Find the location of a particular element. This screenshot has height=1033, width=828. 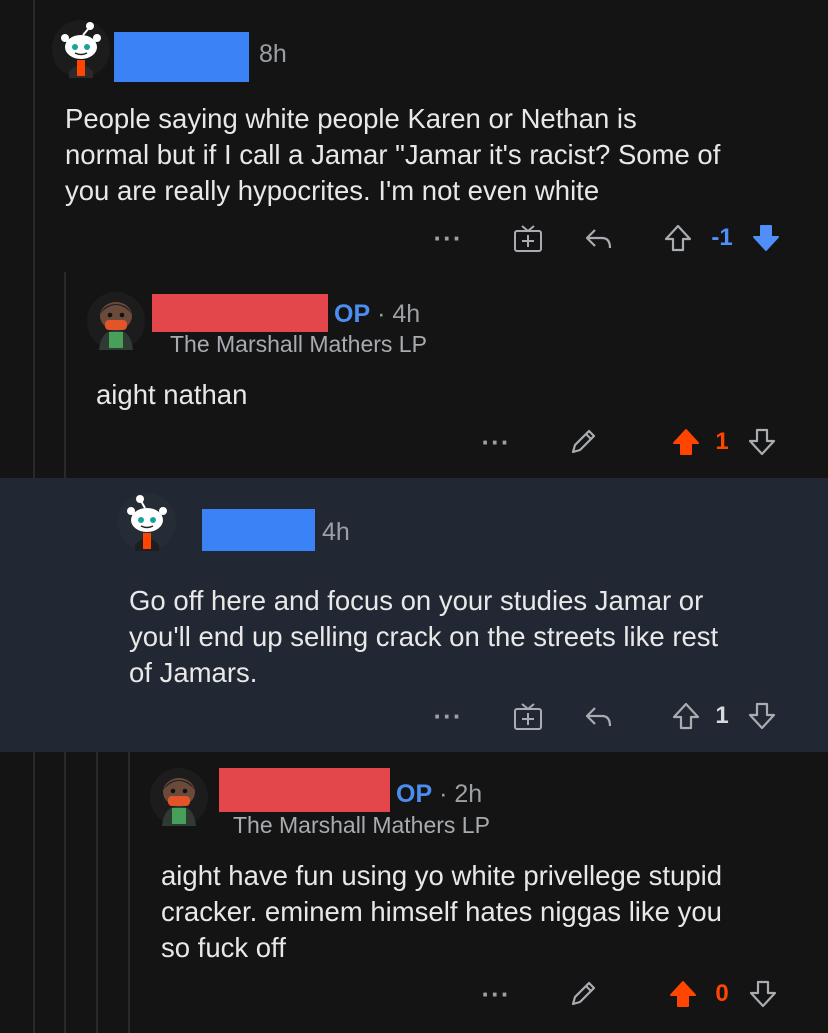

comment-time: 8h is located at coordinates (273, 54).